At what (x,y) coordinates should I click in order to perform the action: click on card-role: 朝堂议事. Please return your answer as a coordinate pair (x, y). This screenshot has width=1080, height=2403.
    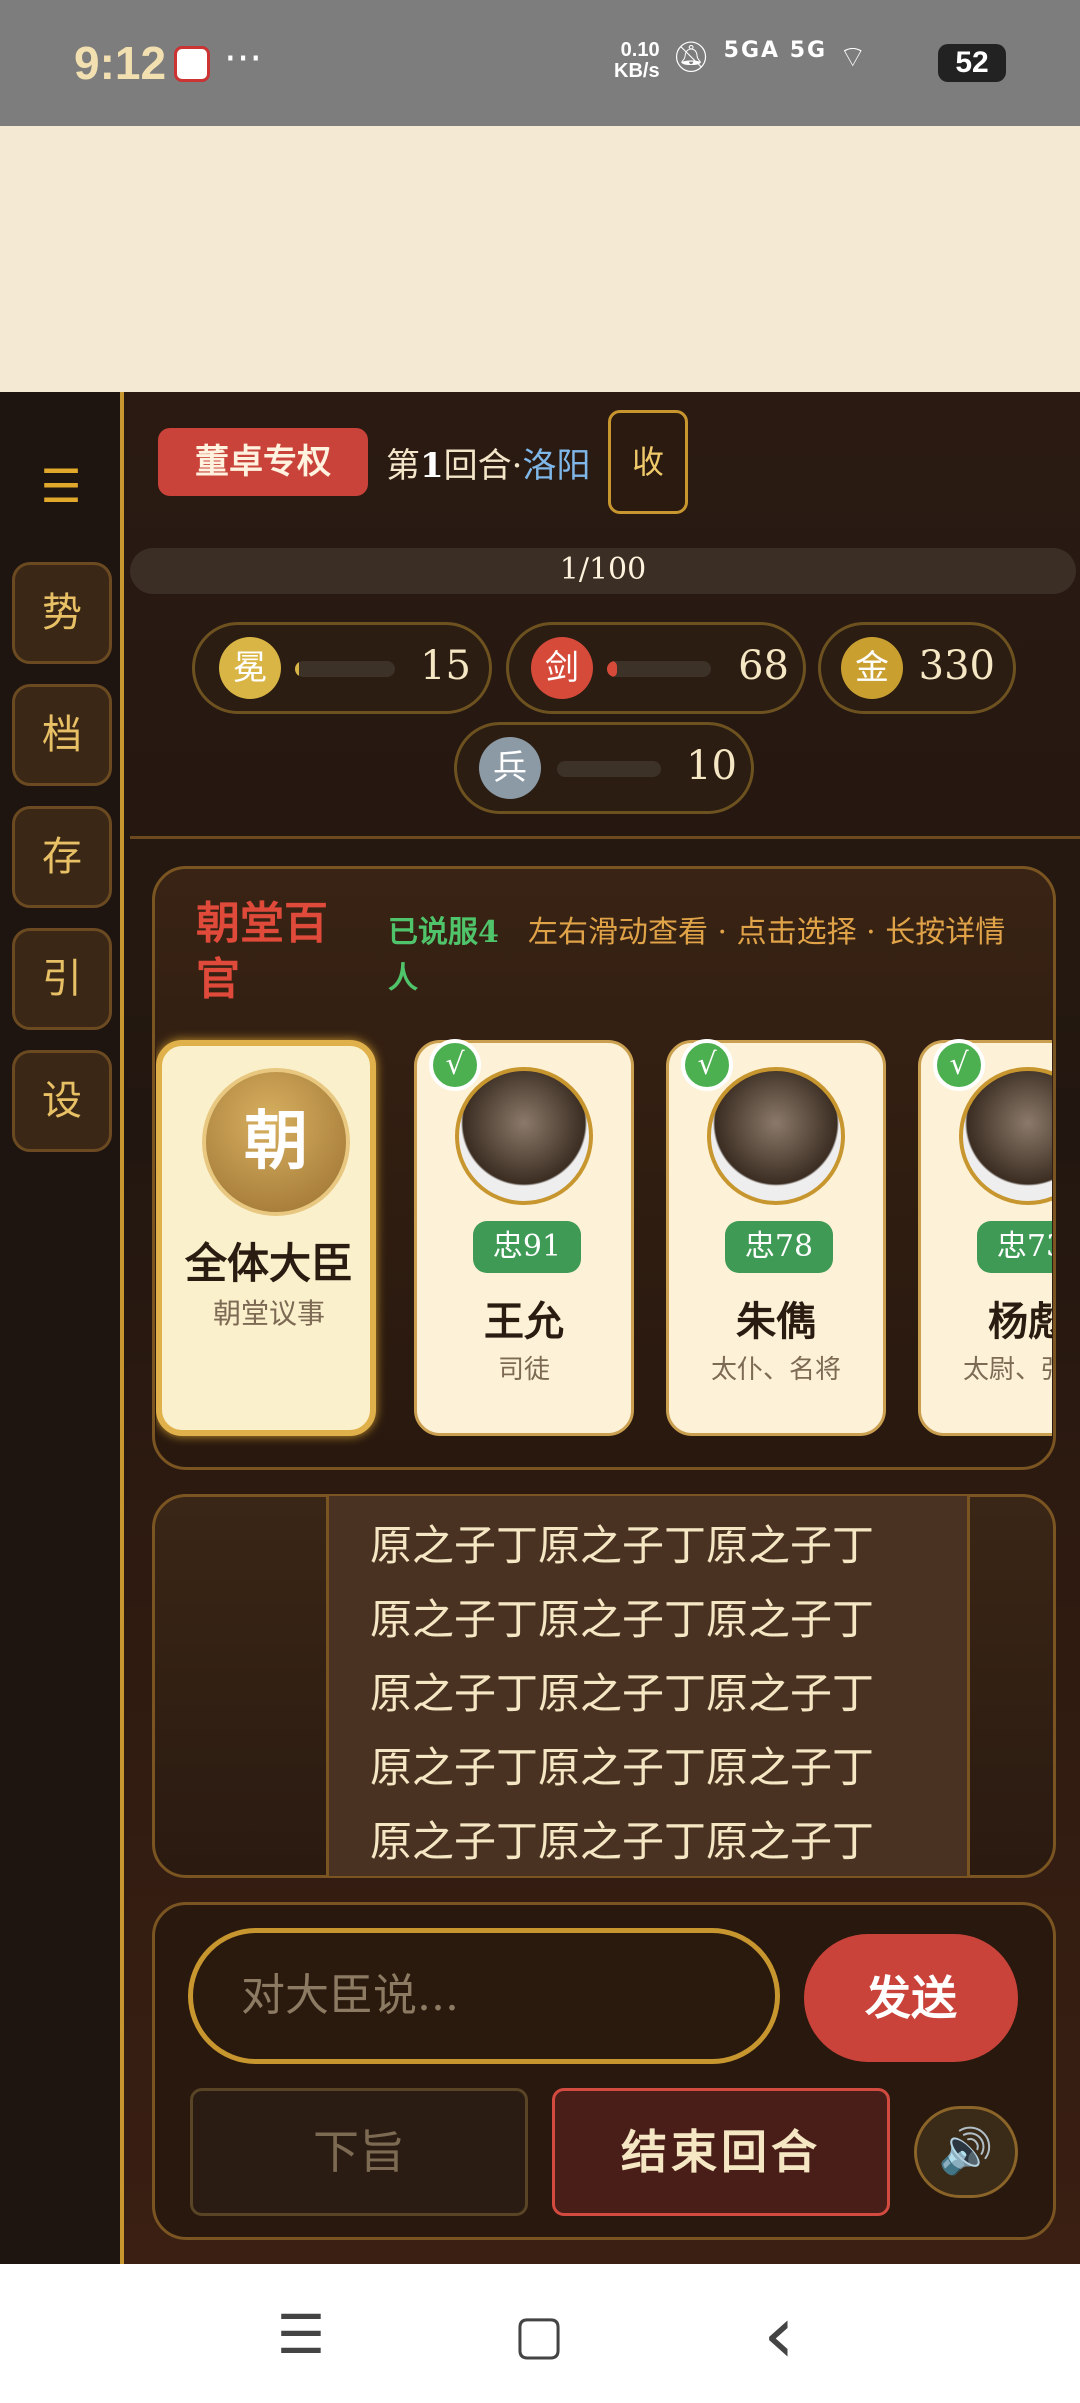
    Looking at the image, I should click on (268, 1313).